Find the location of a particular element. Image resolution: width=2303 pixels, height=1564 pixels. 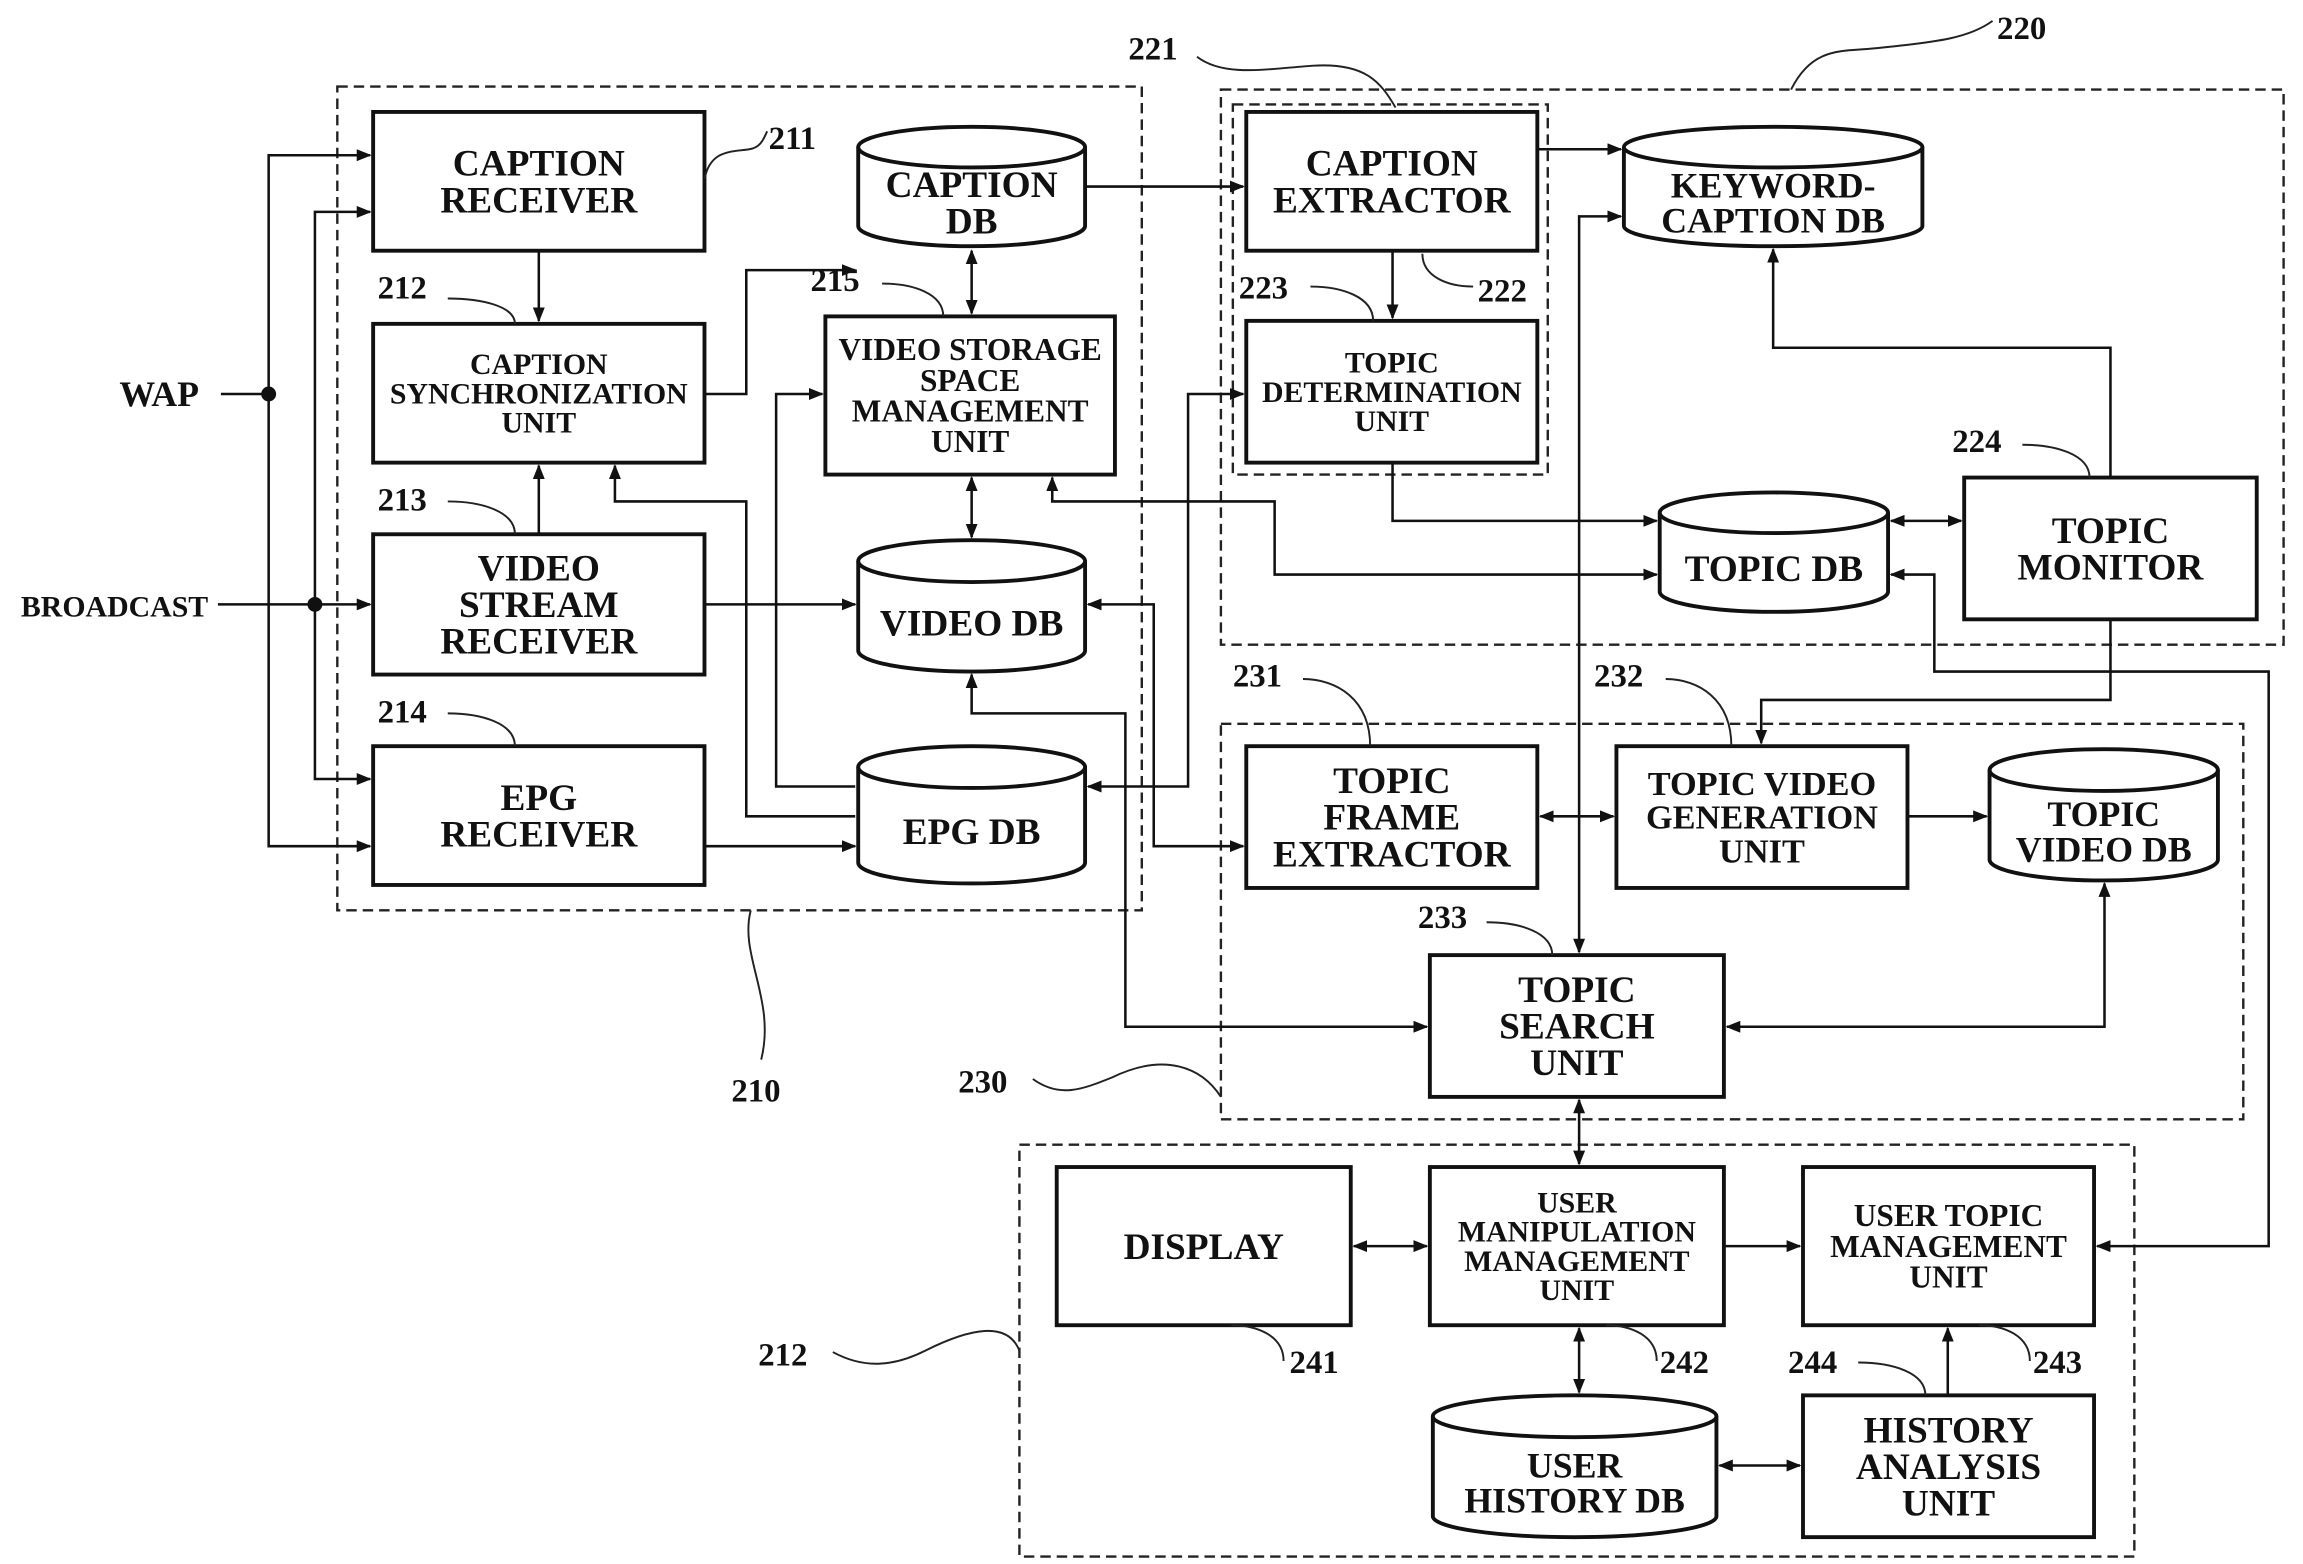

topic-search-label-line: TOPIC is located at coordinates (1576, 990).